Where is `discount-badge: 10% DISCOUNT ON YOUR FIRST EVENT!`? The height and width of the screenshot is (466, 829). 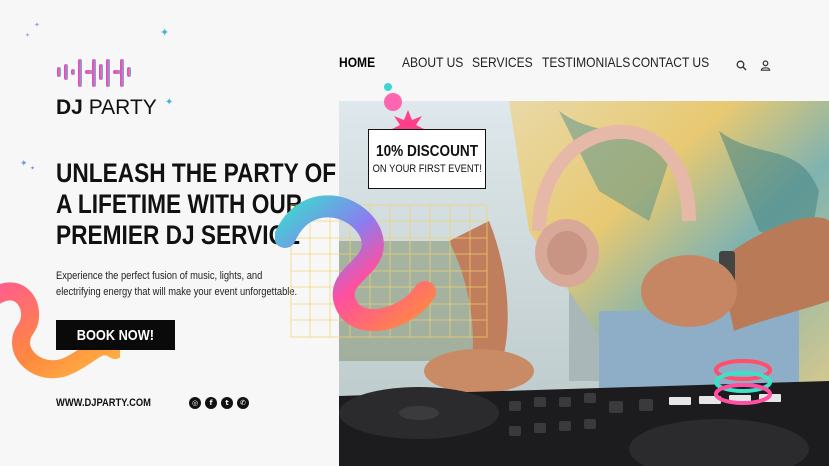 discount-badge: 10% DISCOUNT ON YOUR FIRST EVENT! is located at coordinates (427, 159).